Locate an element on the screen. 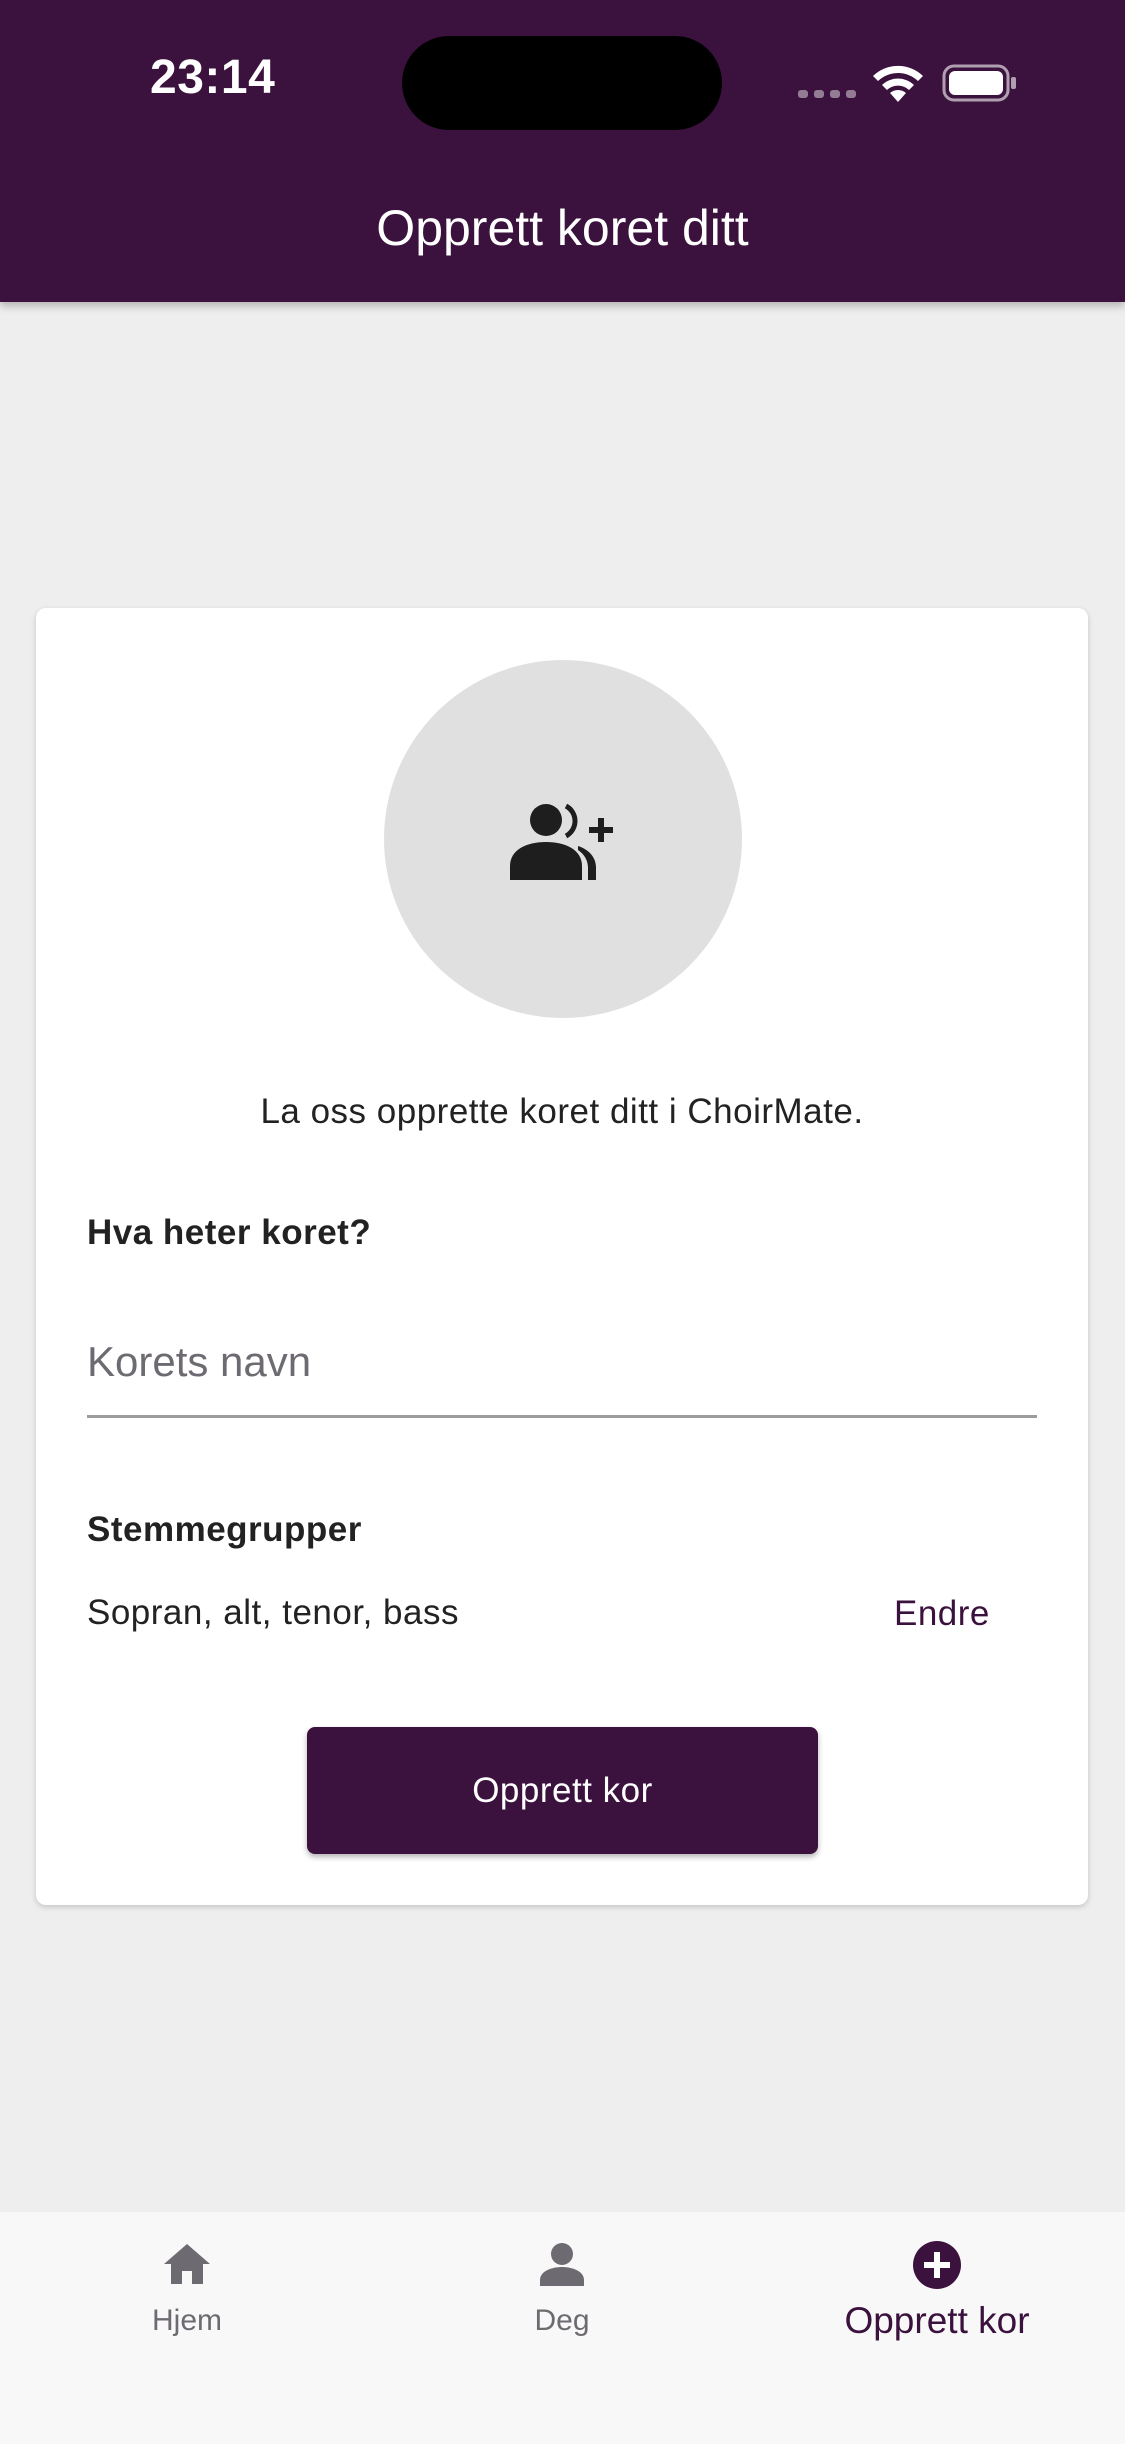 Image resolution: width=1125 pixels, height=2444 pixels. status-time: 23:14 is located at coordinates (213, 77).